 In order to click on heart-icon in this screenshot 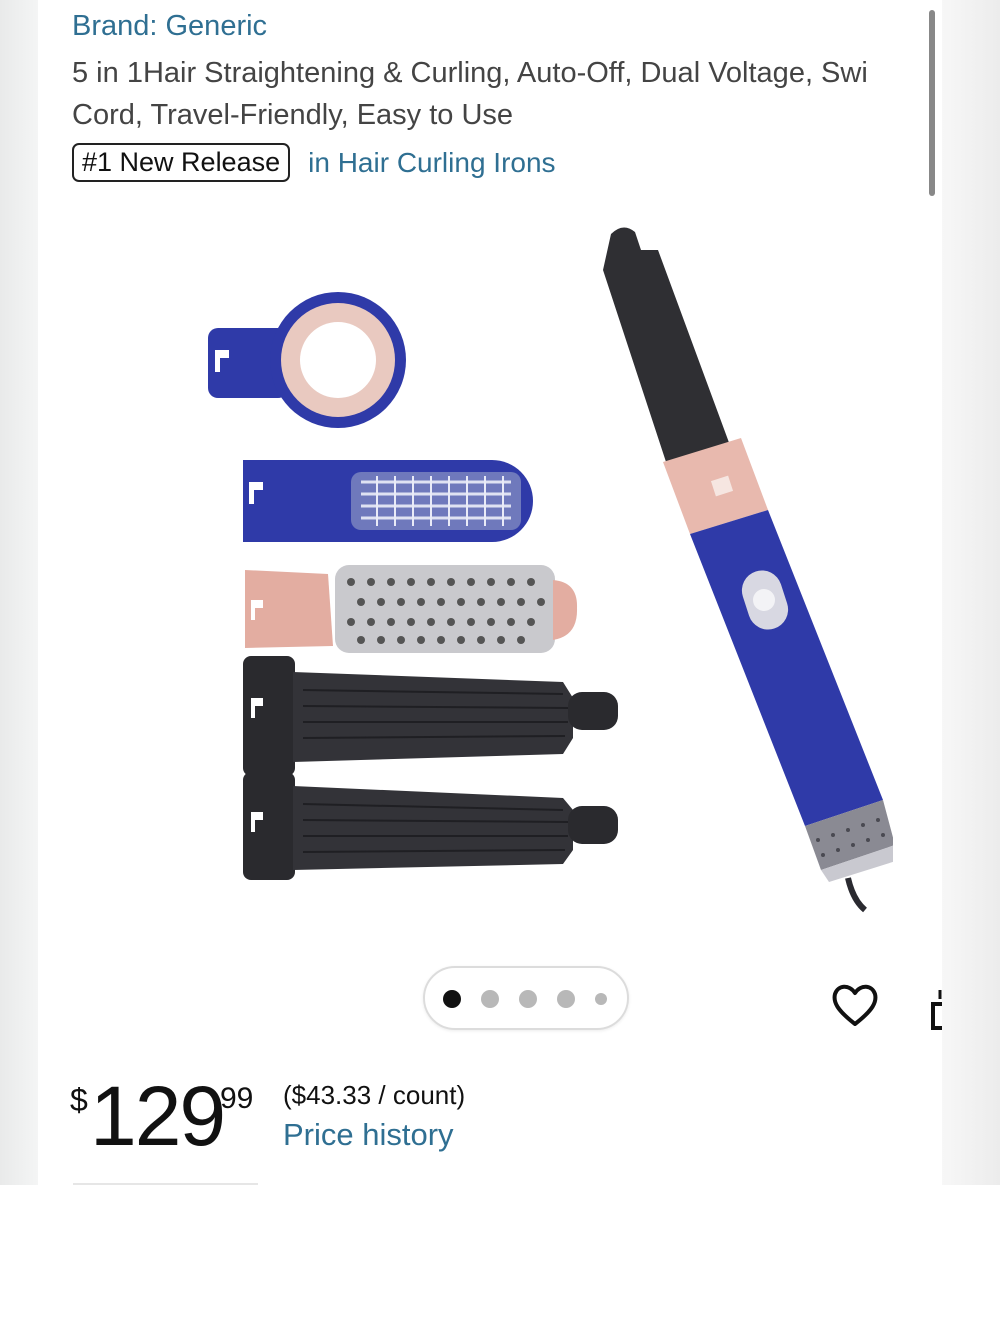, I will do `click(855, 1005)`.